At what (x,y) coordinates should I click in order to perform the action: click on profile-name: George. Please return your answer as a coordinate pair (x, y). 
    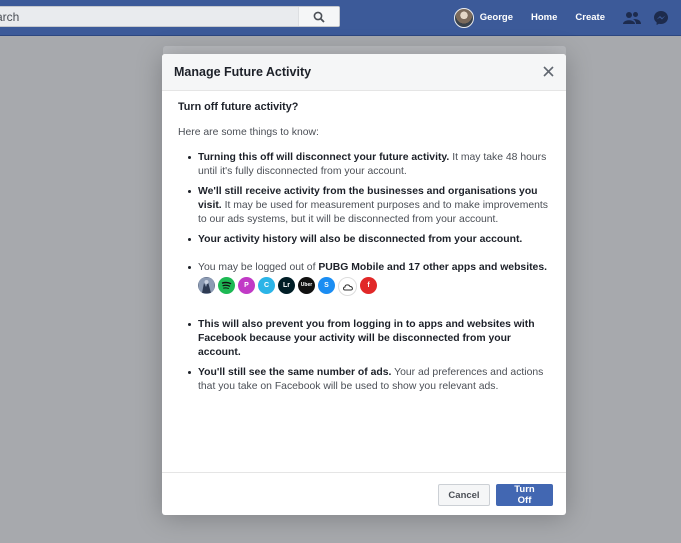
    Looking at the image, I should click on (496, 17).